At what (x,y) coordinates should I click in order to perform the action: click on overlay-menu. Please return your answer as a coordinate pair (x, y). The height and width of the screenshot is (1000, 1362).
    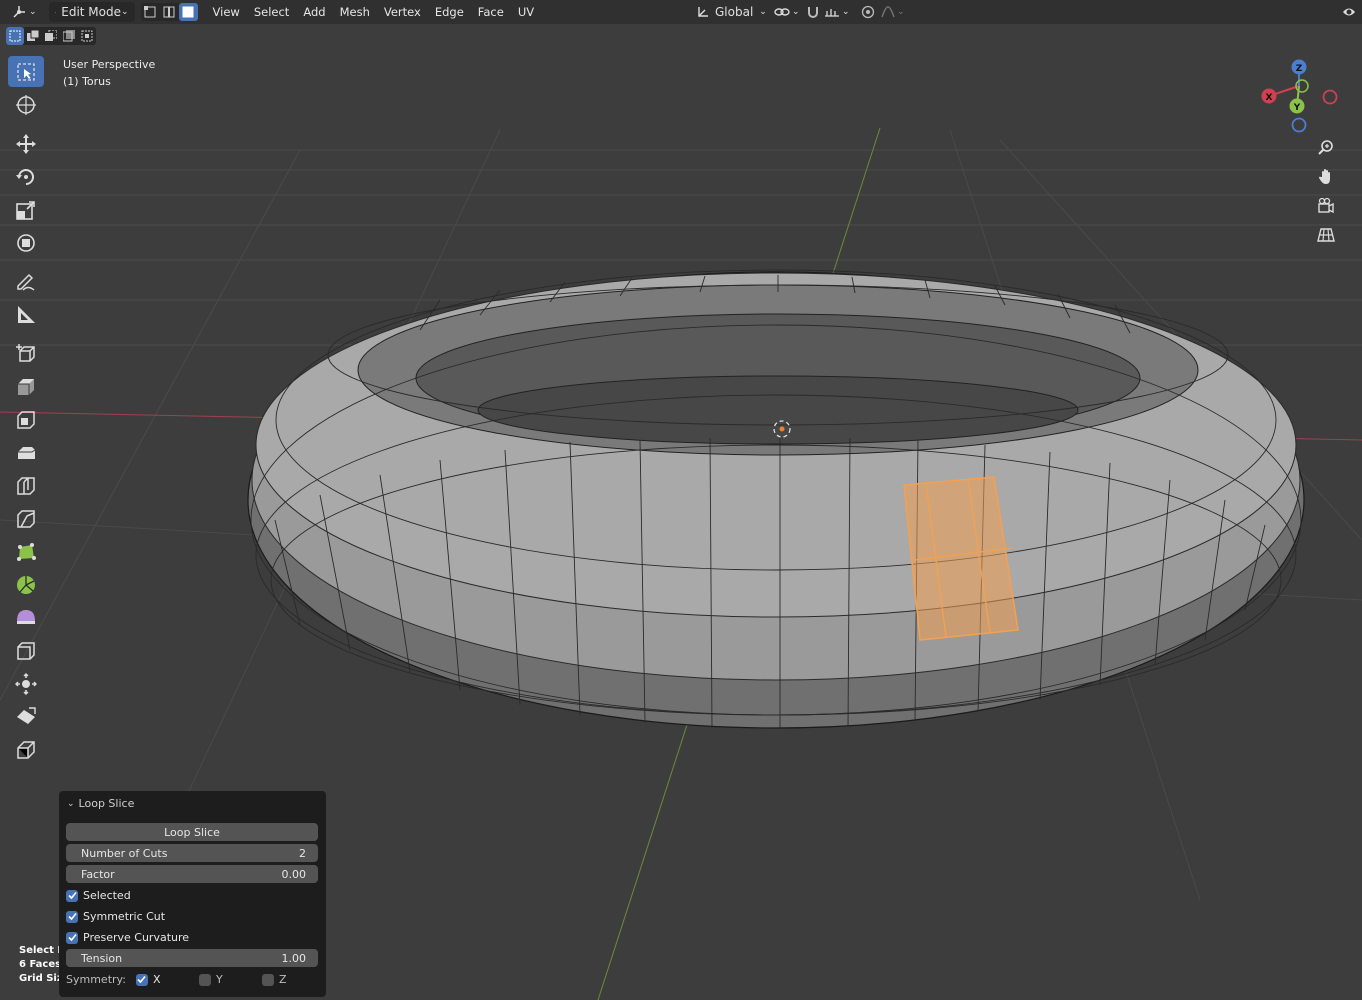
    Looking at the image, I should click on (1349, 12).